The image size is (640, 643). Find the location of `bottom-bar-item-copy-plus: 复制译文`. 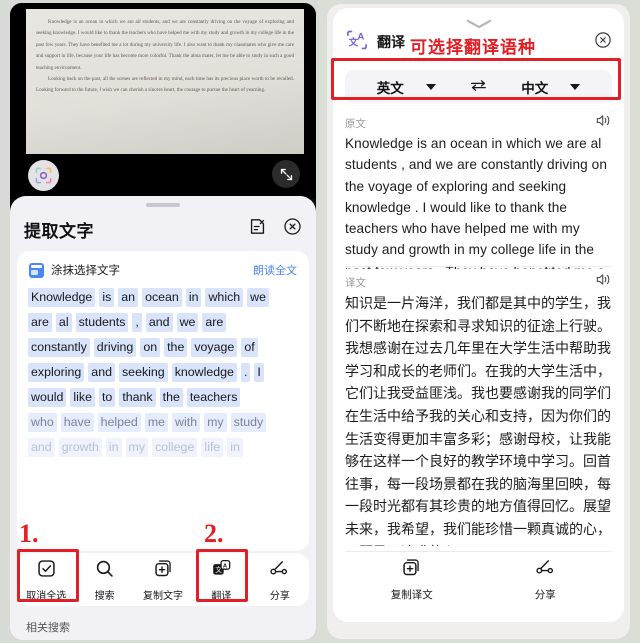

bottom-bar-item-copy-plus: 复制译文 is located at coordinates (412, 579).